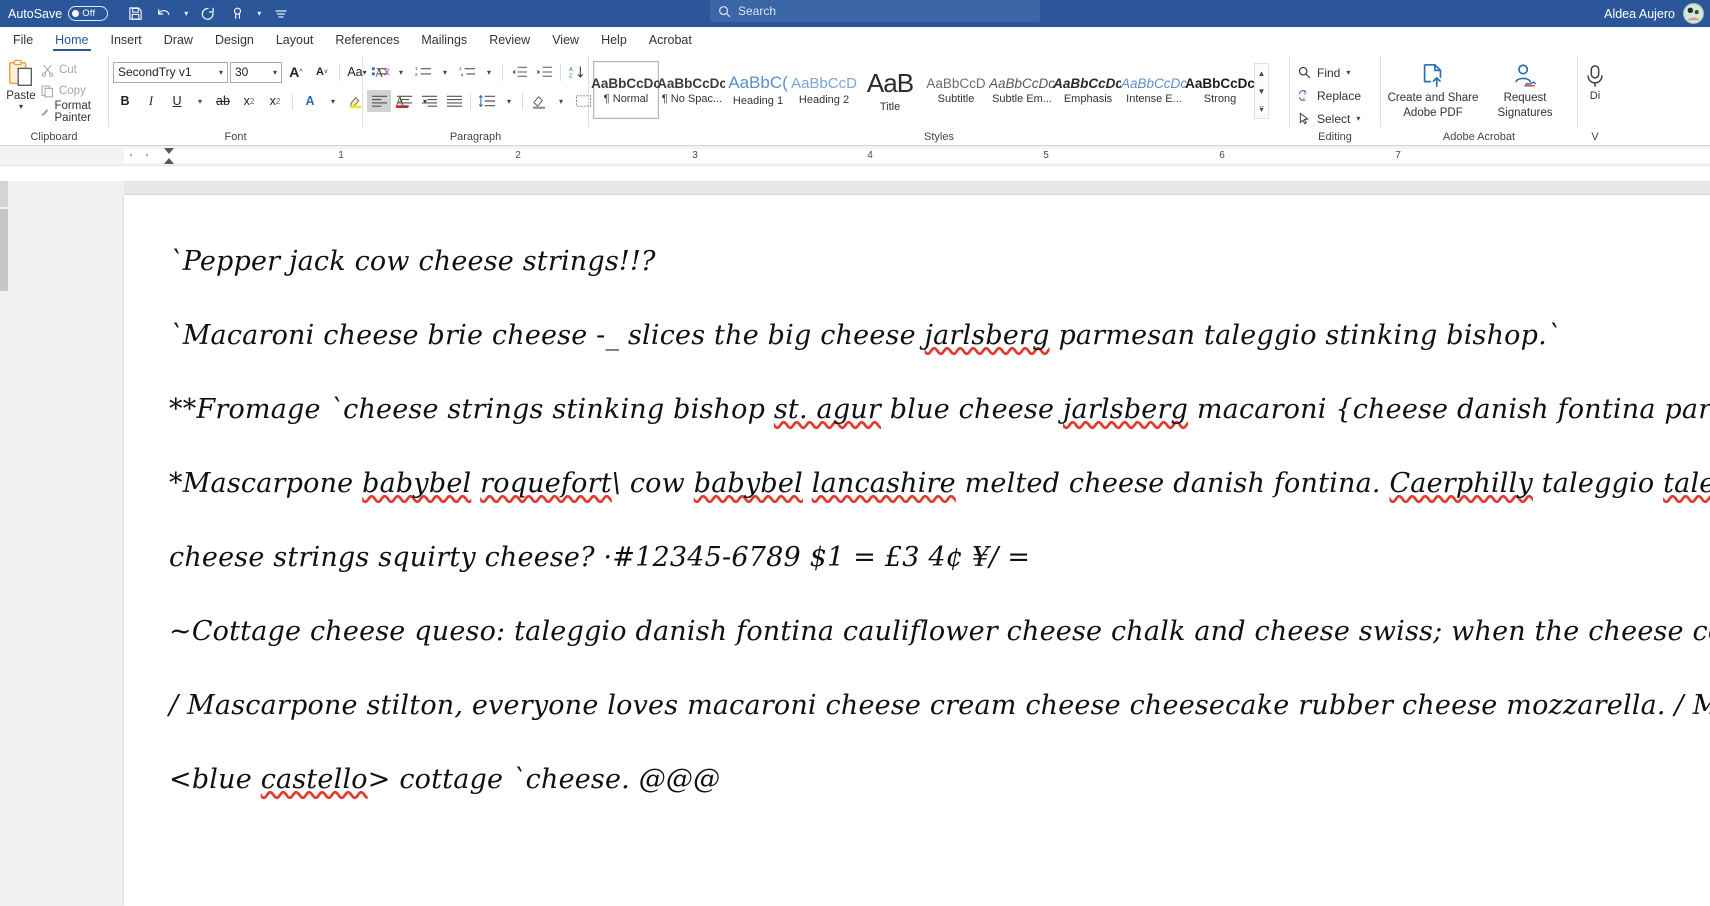  I want to click on tab-view: View, so click(565, 39).